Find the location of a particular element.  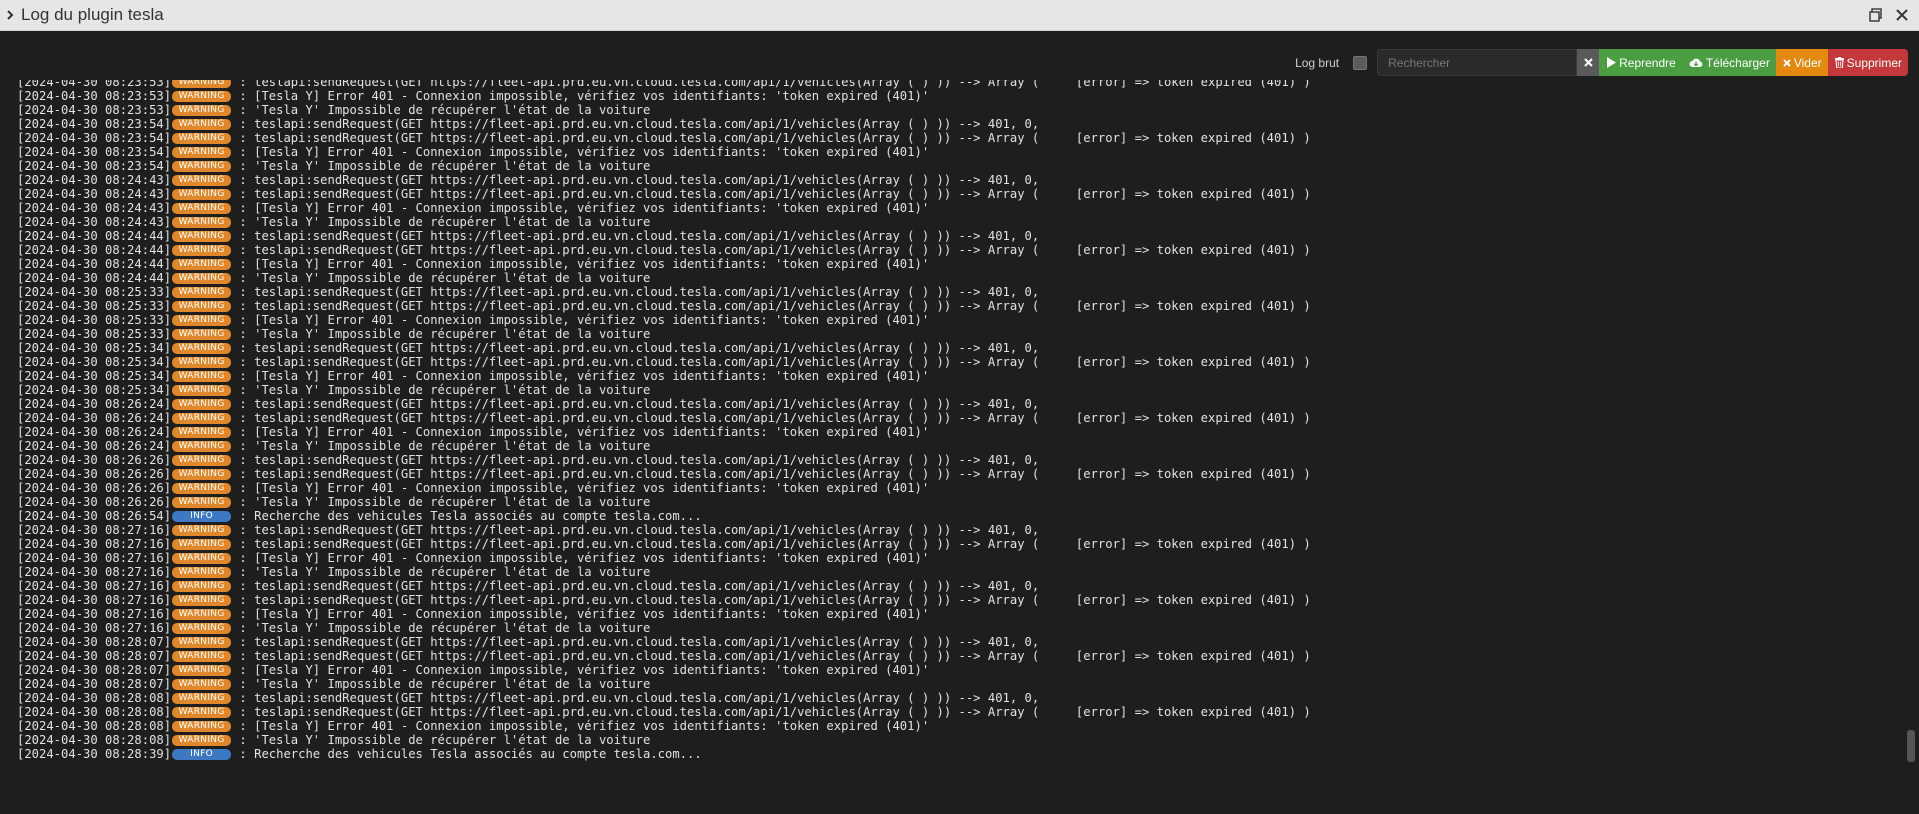

play-icon is located at coordinates (1612, 62).